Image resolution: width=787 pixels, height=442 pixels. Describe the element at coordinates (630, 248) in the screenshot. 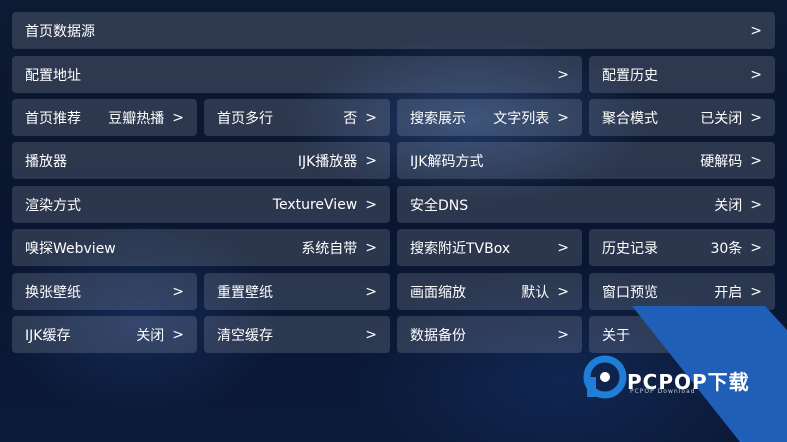

I see `setting-label: 历史记录` at that location.